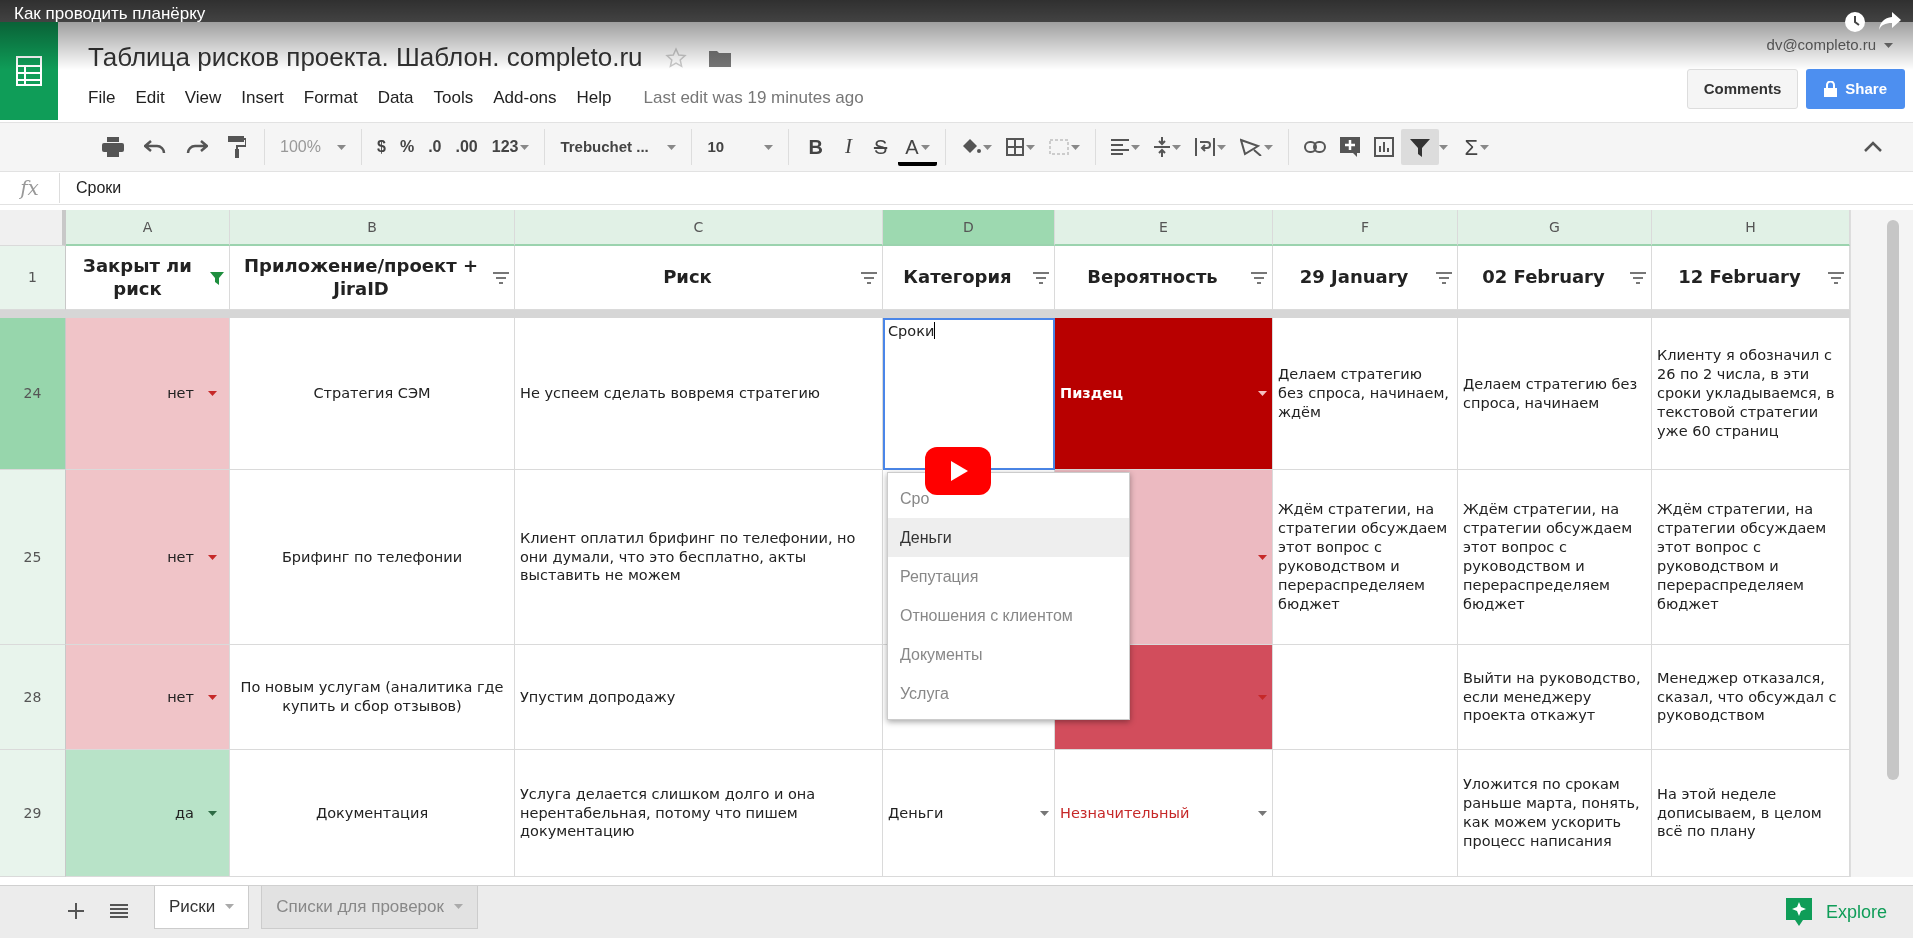 This screenshot has height=938, width=1913. What do you see at coordinates (699, 697) in the screenshot?
I see `table-cell: Упустим допродажу` at bounding box center [699, 697].